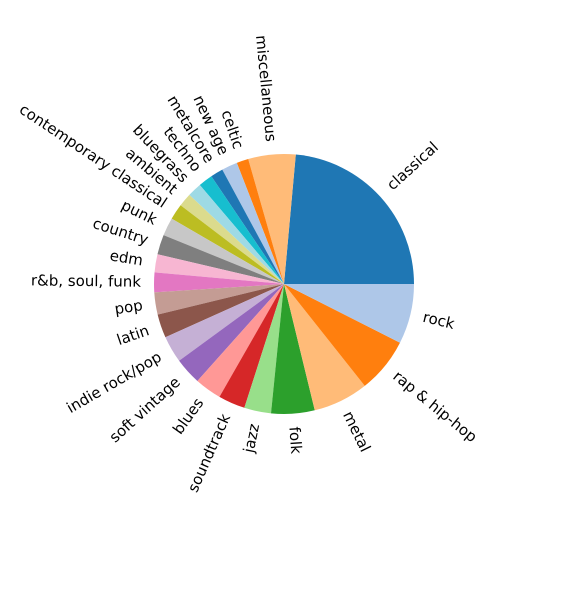 The height and width of the screenshot is (597, 568). What do you see at coordinates (128, 307) in the screenshot?
I see `pie-label-pop: pop` at bounding box center [128, 307].